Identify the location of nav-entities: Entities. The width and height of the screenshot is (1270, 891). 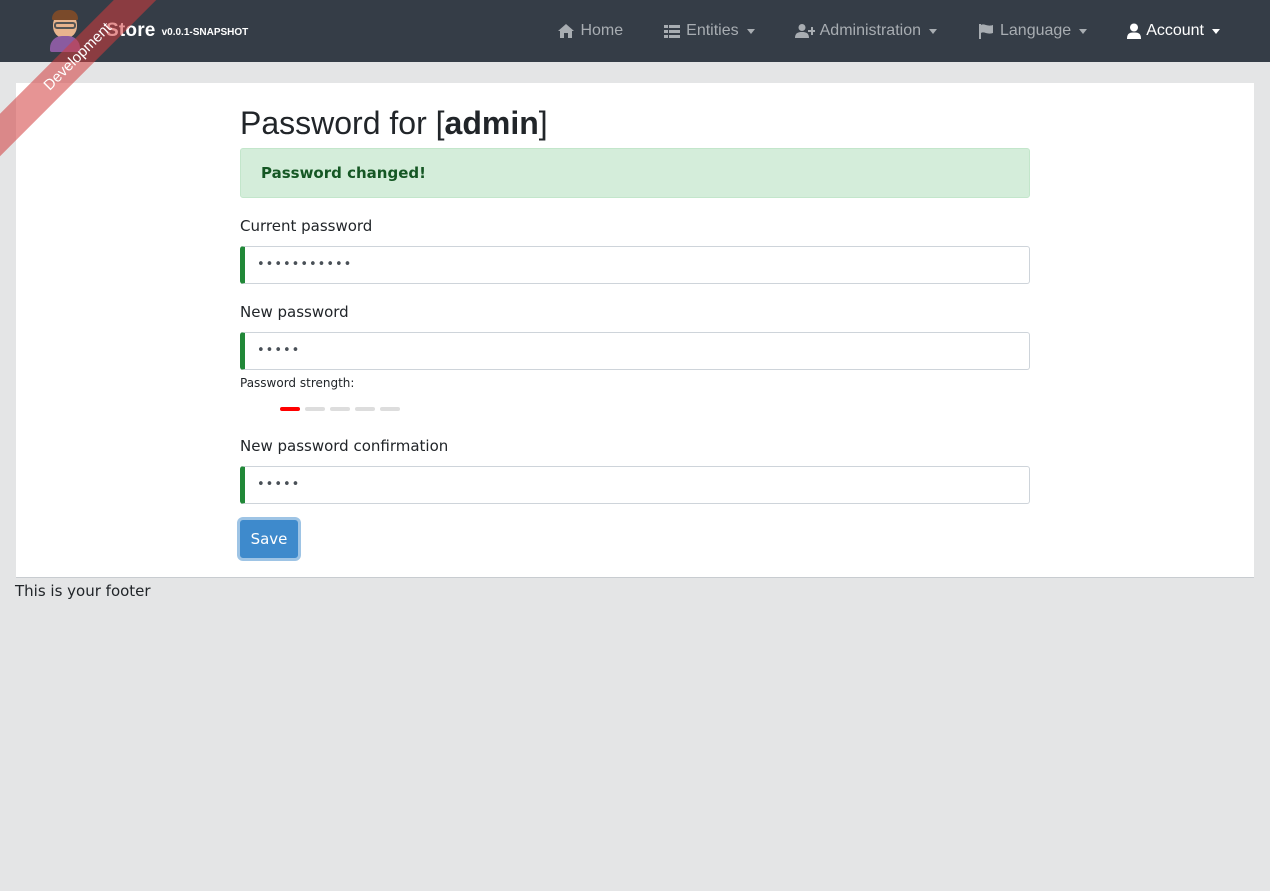
(708, 31).